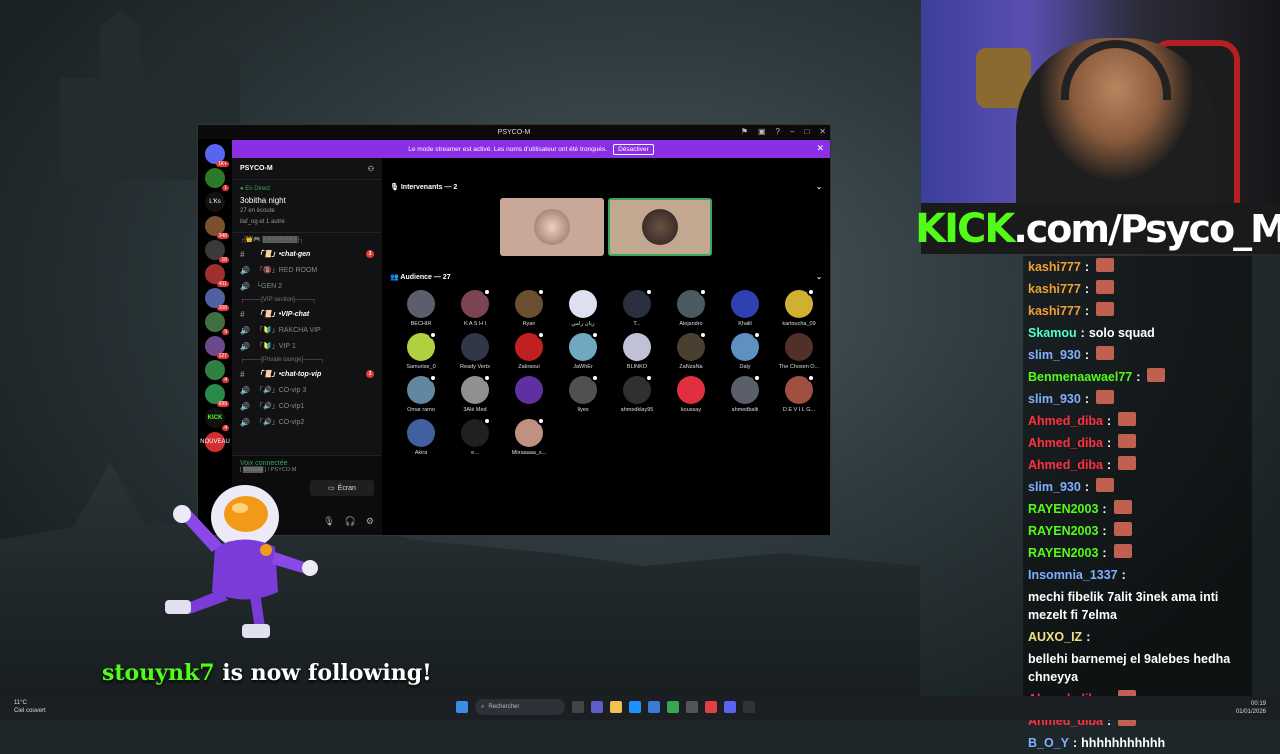 This screenshot has width=1280, height=754. What do you see at coordinates (421, 437) in the screenshot?
I see `audience-member: Akira` at bounding box center [421, 437].